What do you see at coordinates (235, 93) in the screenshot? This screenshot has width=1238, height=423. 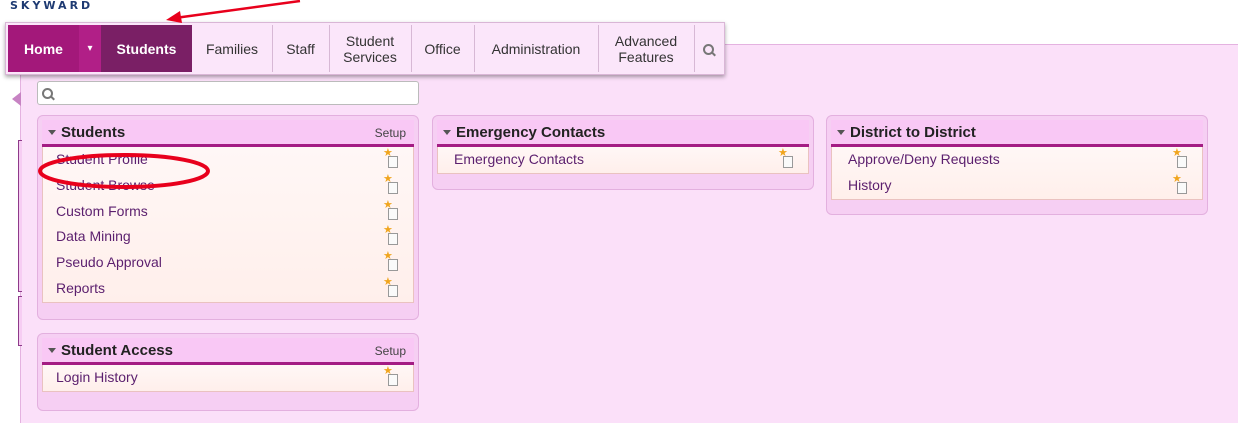 I see `menu-search-input` at bounding box center [235, 93].